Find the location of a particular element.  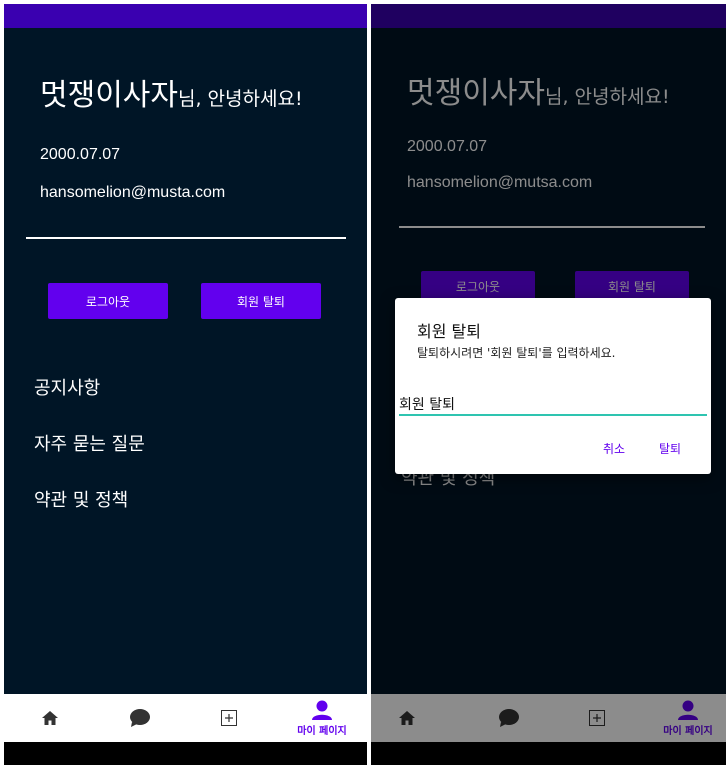

nav-home is located at coordinates (50, 718).